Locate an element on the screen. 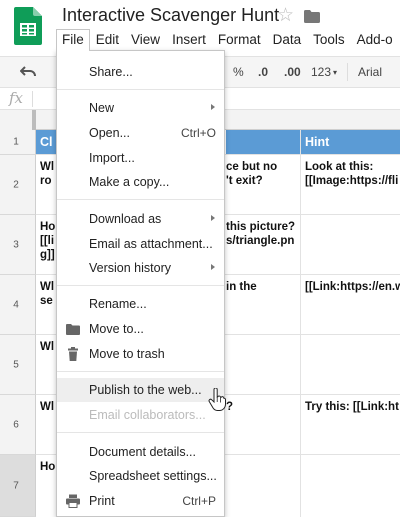  font-family-dropdown: Arial is located at coordinates (370, 72).